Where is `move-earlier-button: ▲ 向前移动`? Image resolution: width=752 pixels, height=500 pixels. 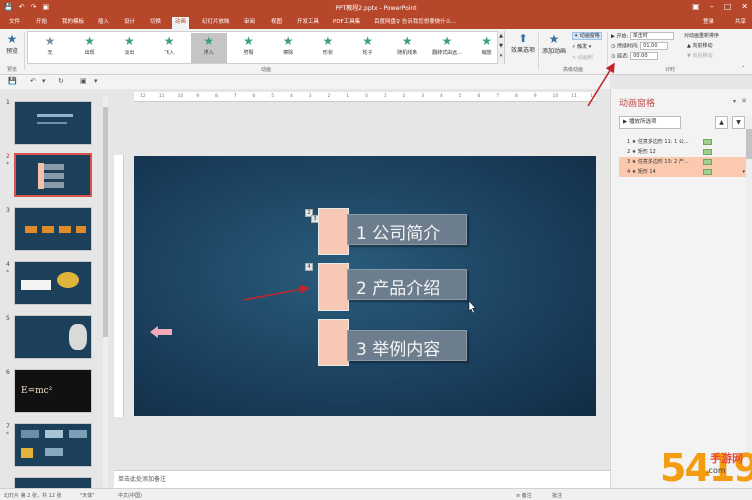 move-earlier-button: ▲ 向前移动 is located at coordinates (699, 45).